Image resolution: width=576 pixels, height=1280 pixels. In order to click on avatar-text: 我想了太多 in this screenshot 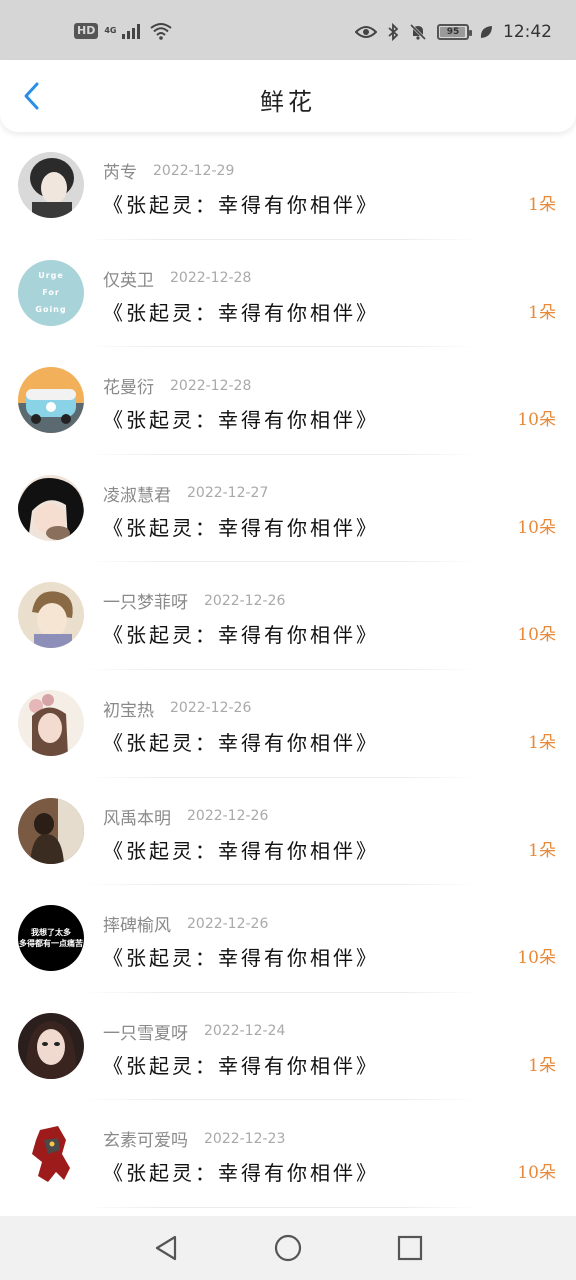, I will do `click(51, 933)`.